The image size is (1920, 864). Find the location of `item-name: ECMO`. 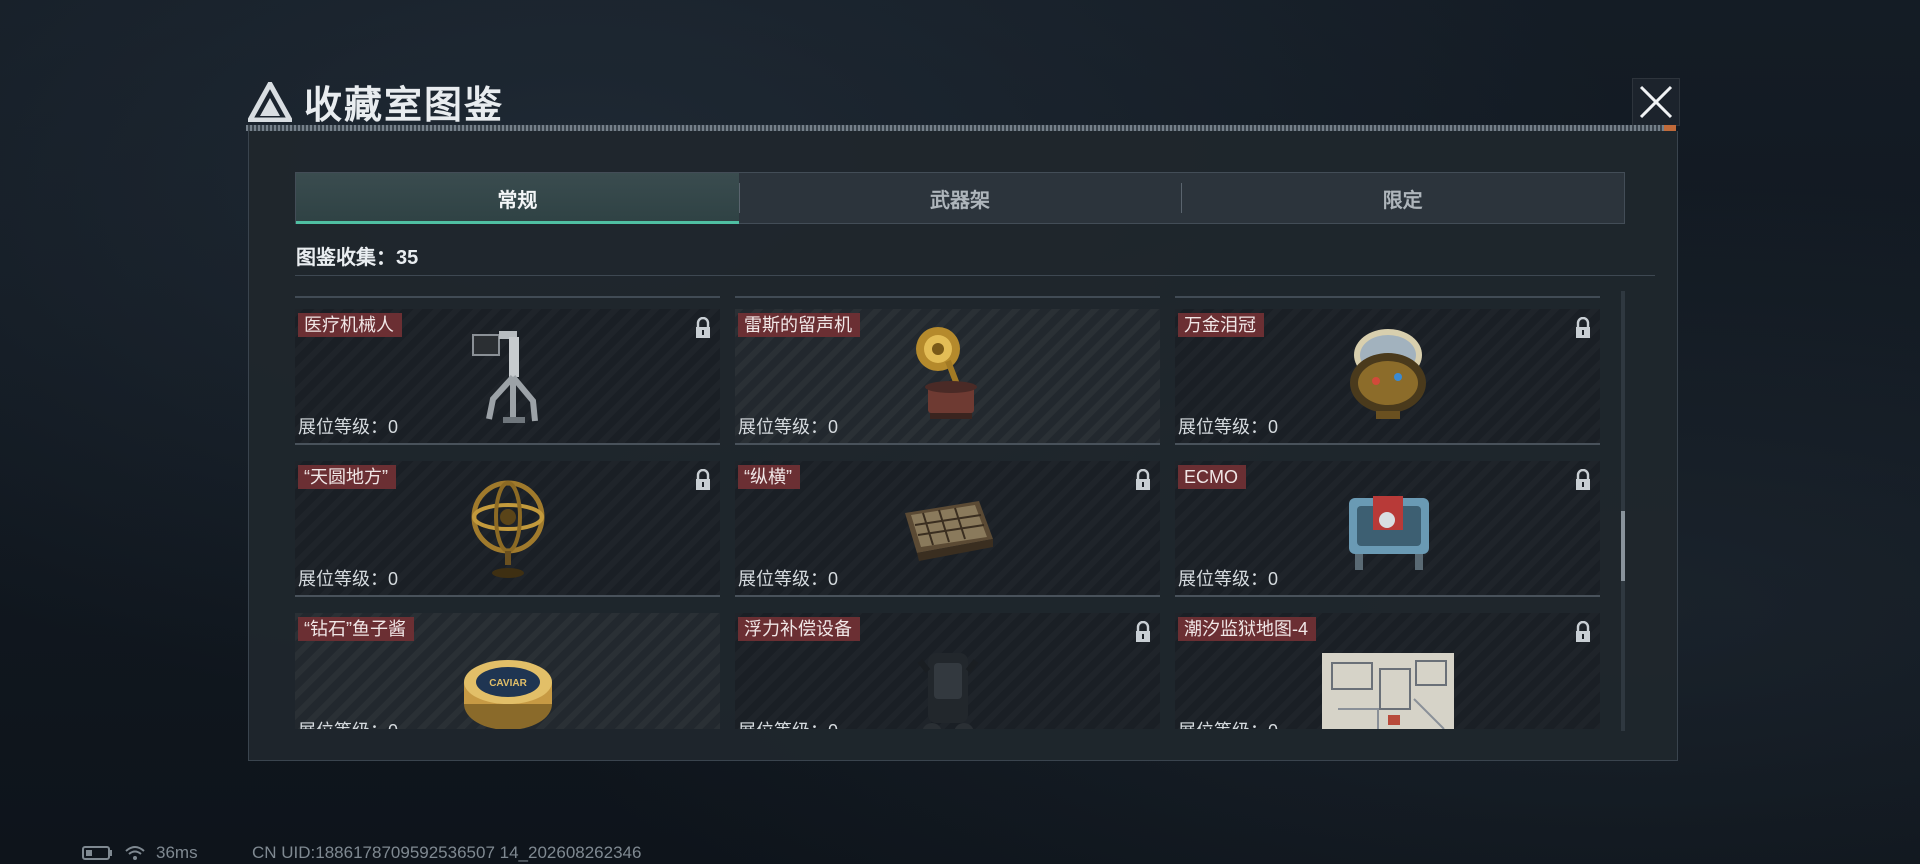

item-name: ECMO is located at coordinates (1212, 477).